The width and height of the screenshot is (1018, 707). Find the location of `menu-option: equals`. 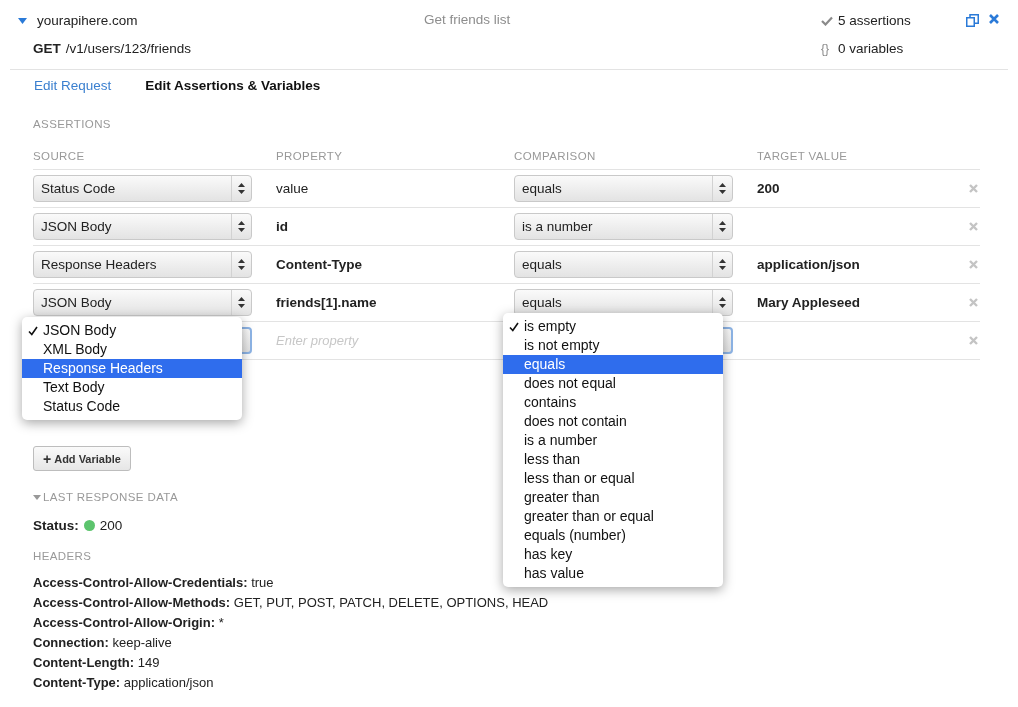

menu-option: equals is located at coordinates (613, 364).